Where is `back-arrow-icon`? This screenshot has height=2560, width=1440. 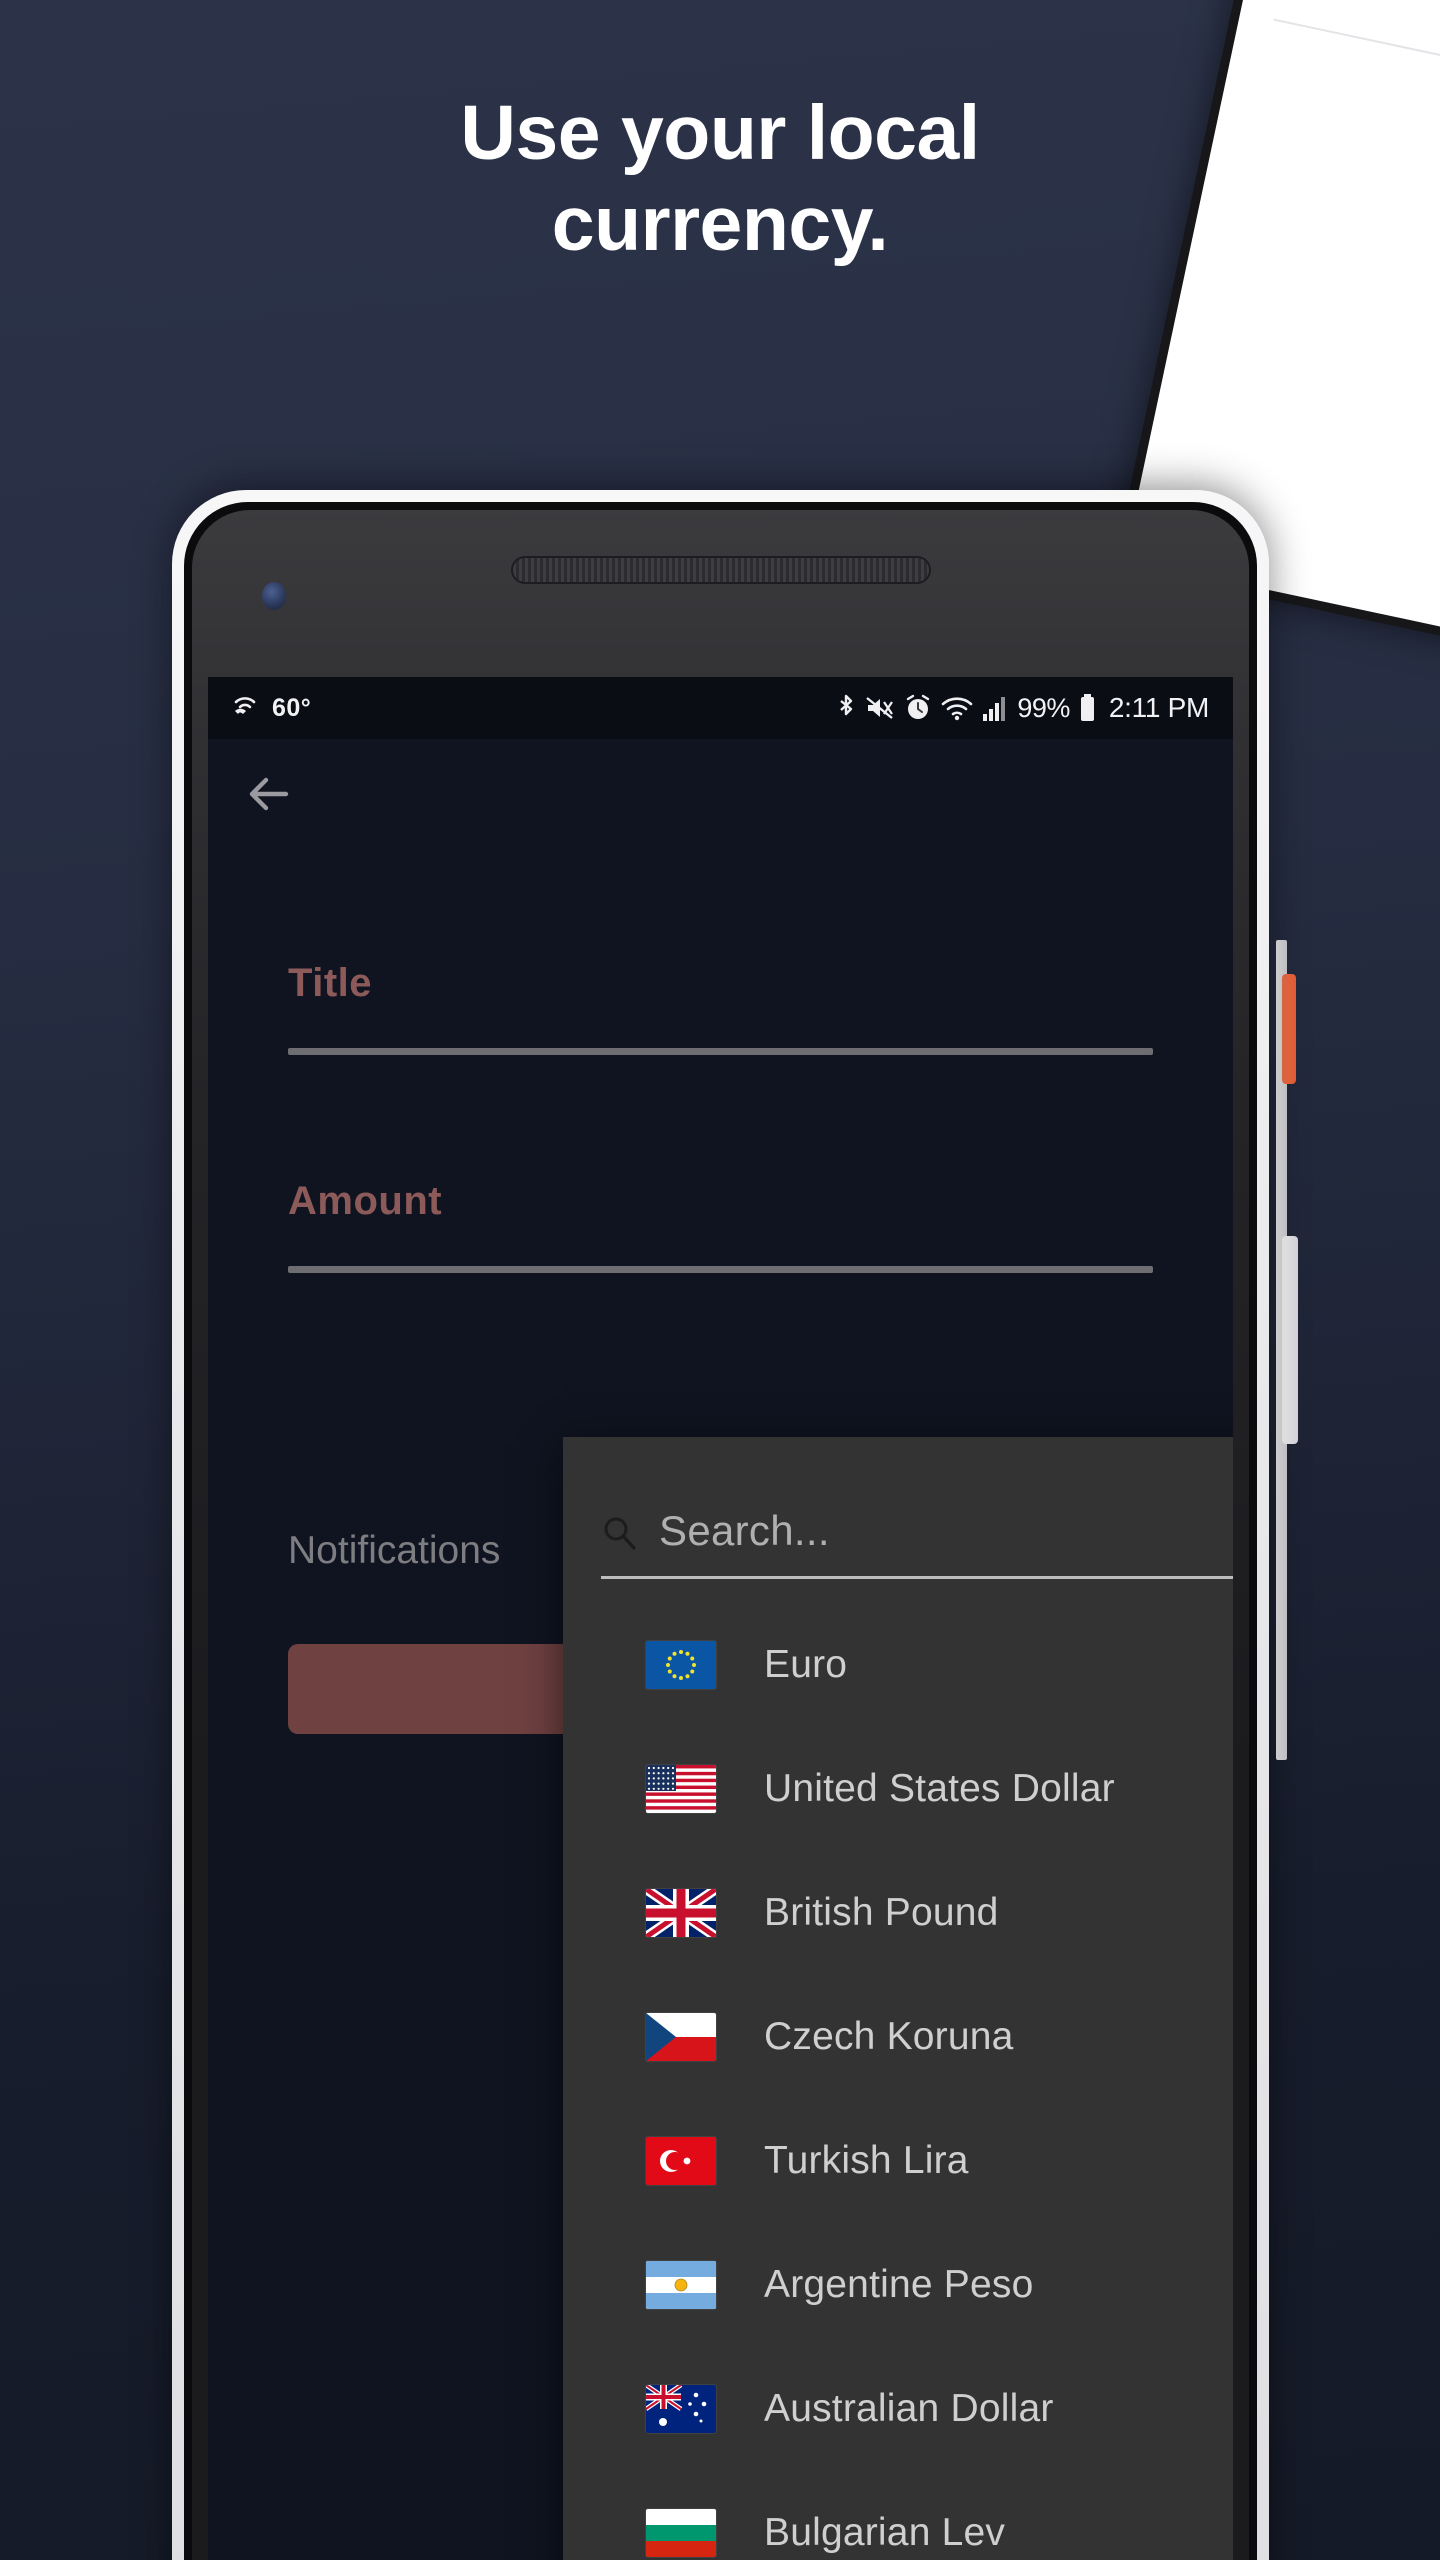
back-arrow-icon is located at coordinates (269, 794).